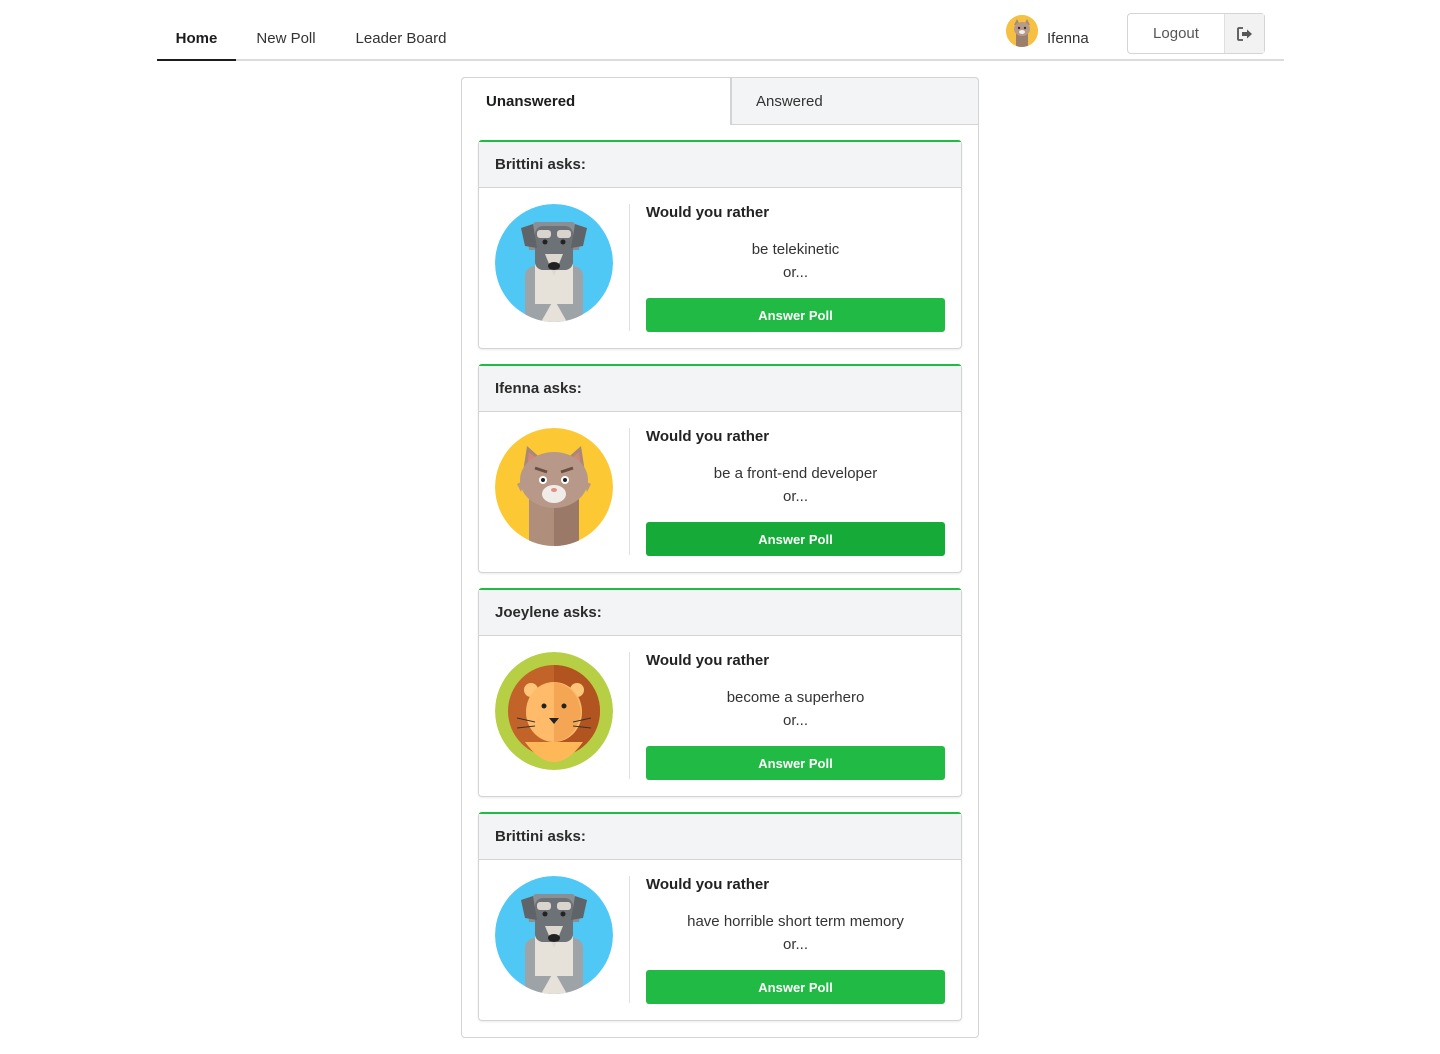 The image size is (1440, 1054). I want to click on poll-option: be telekinetic, so click(795, 249).